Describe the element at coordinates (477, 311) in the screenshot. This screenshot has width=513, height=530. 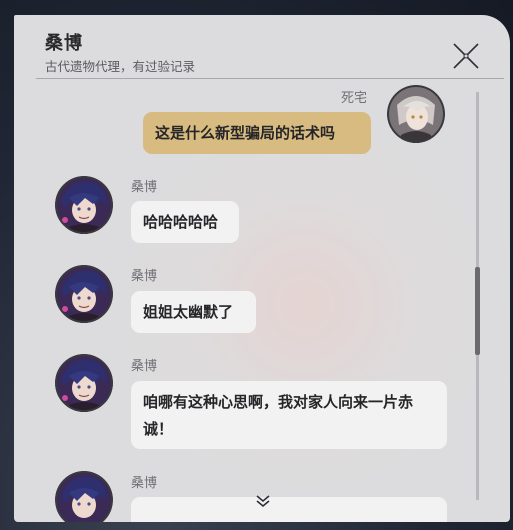
I see `scrollbar-thumb` at that location.